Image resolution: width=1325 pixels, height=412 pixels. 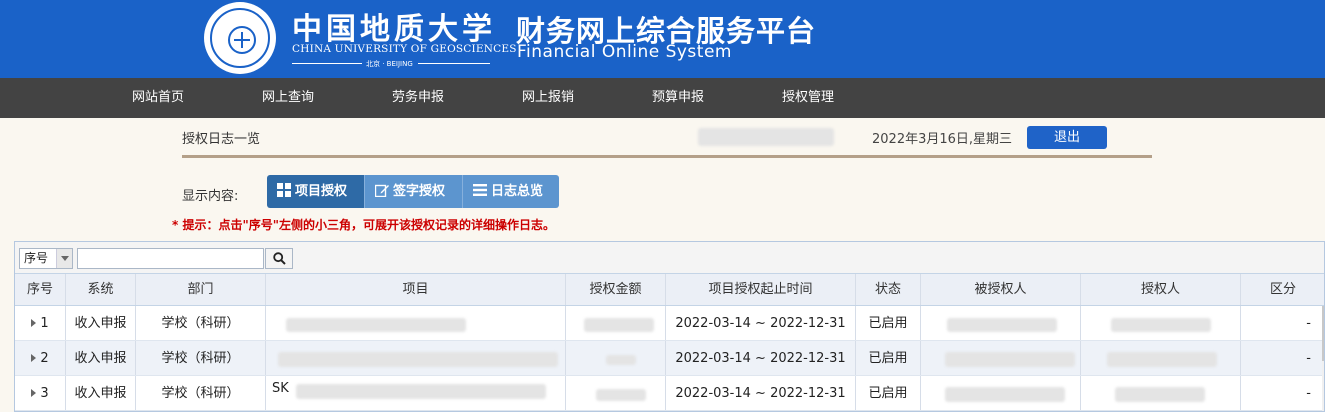 I want to click on col-kind: 区分, so click(x=1282, y=289).